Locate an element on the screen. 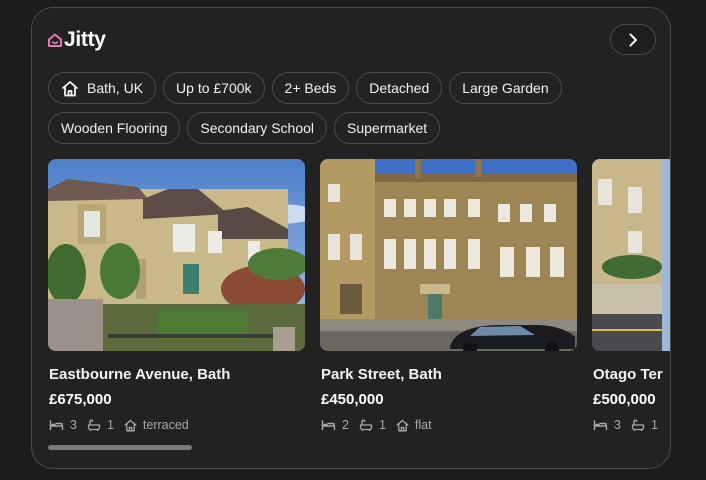 The height and width of the screenshot is (480, 706). filter-chip-large-garden: Large Garden is located at coordinates (505, 88).